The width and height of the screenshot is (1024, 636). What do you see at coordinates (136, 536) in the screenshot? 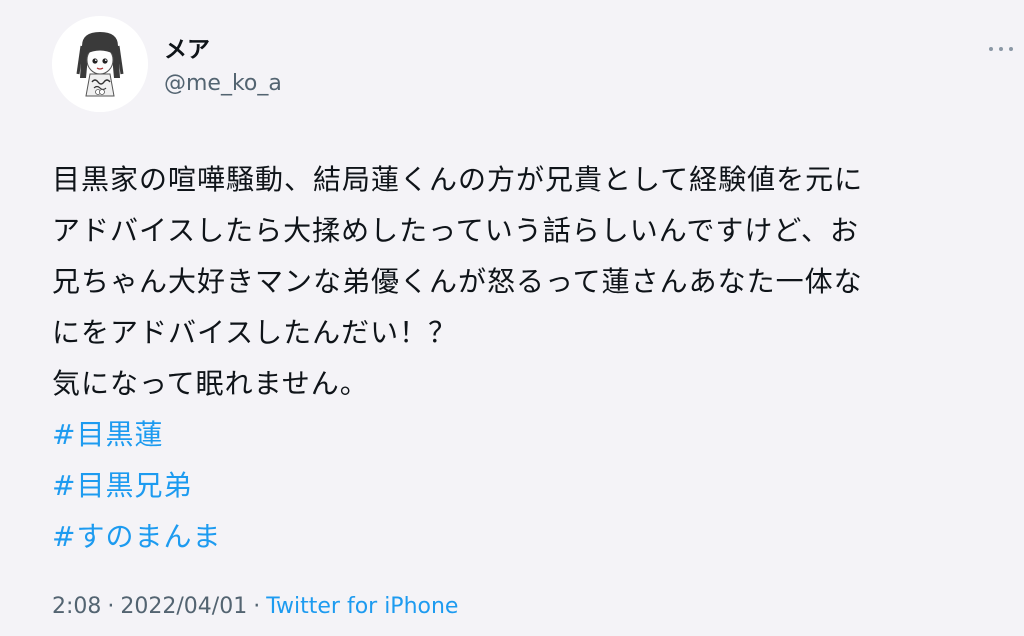
I see `hashtag-link: #すのまんま` at bounding box center [136, 536].